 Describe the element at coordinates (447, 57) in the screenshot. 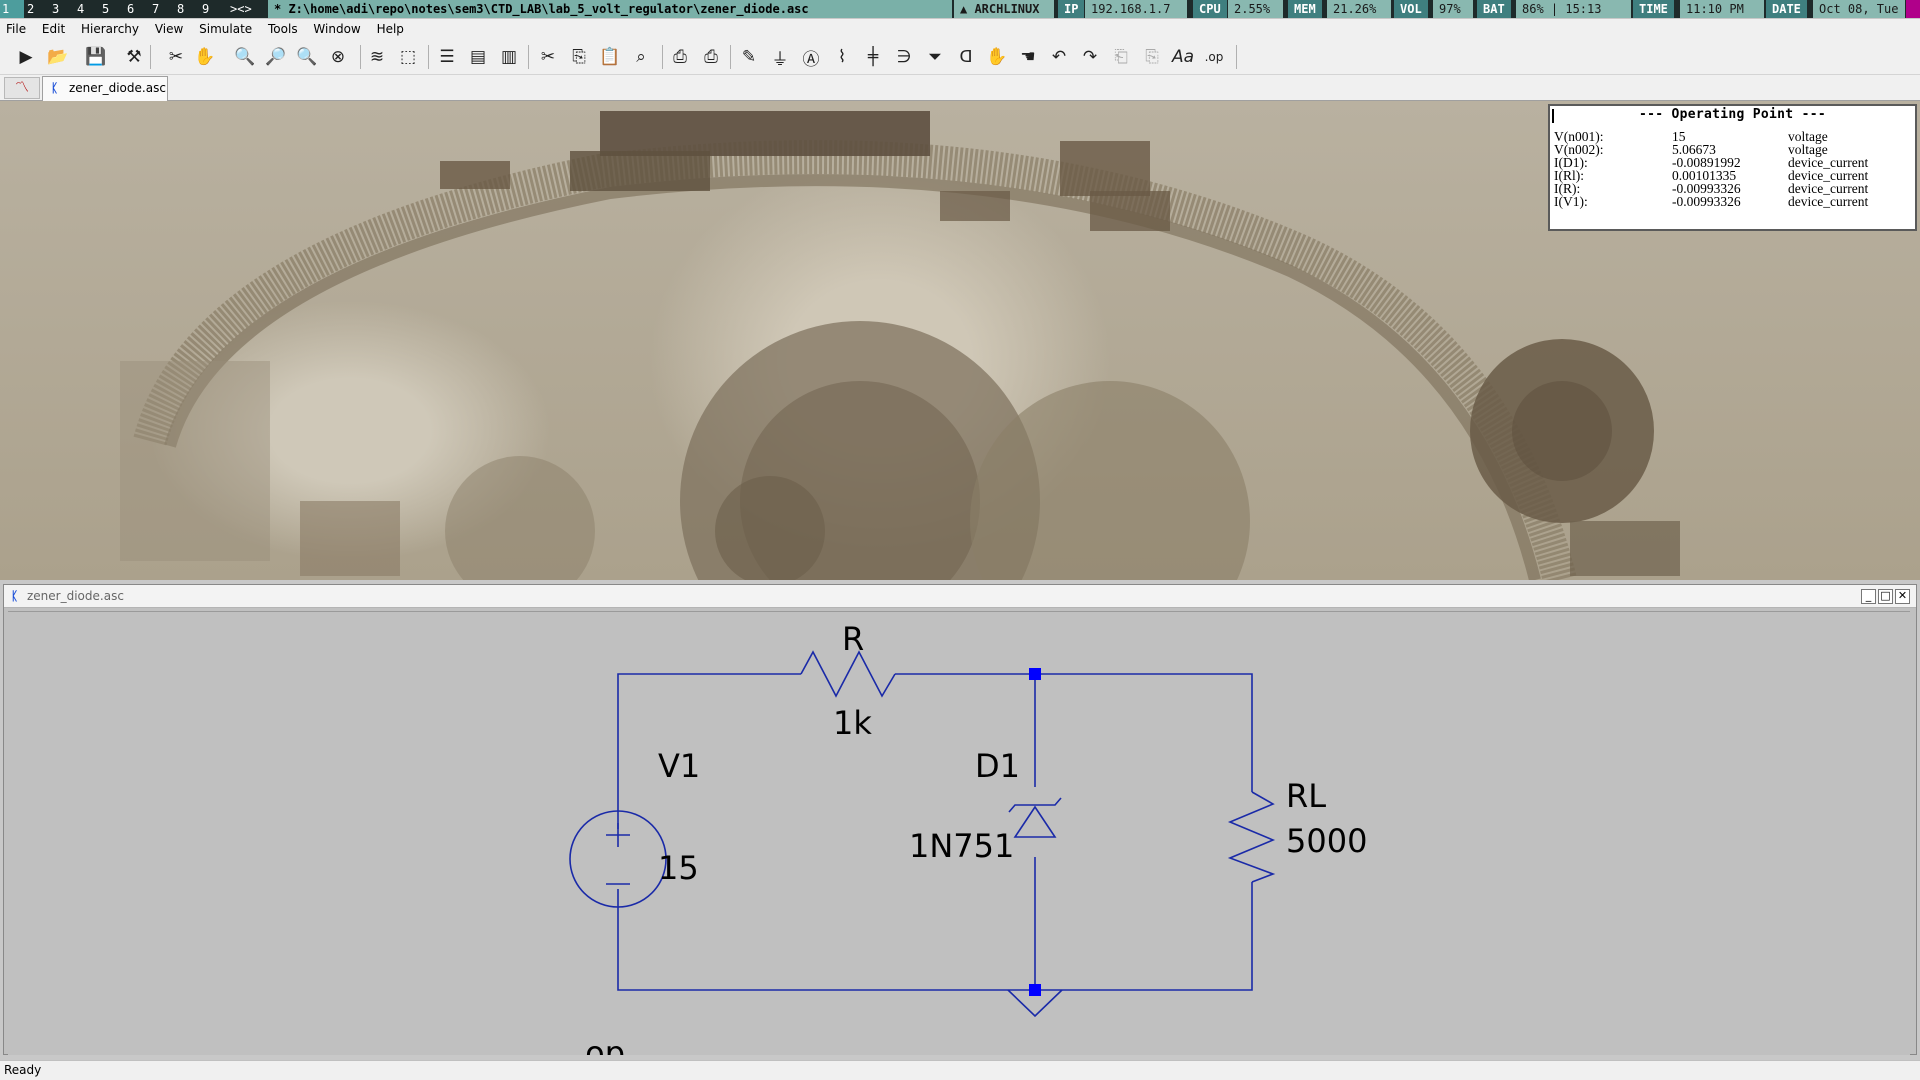

I see `tile-horizontal-icon: ☰` at that location.